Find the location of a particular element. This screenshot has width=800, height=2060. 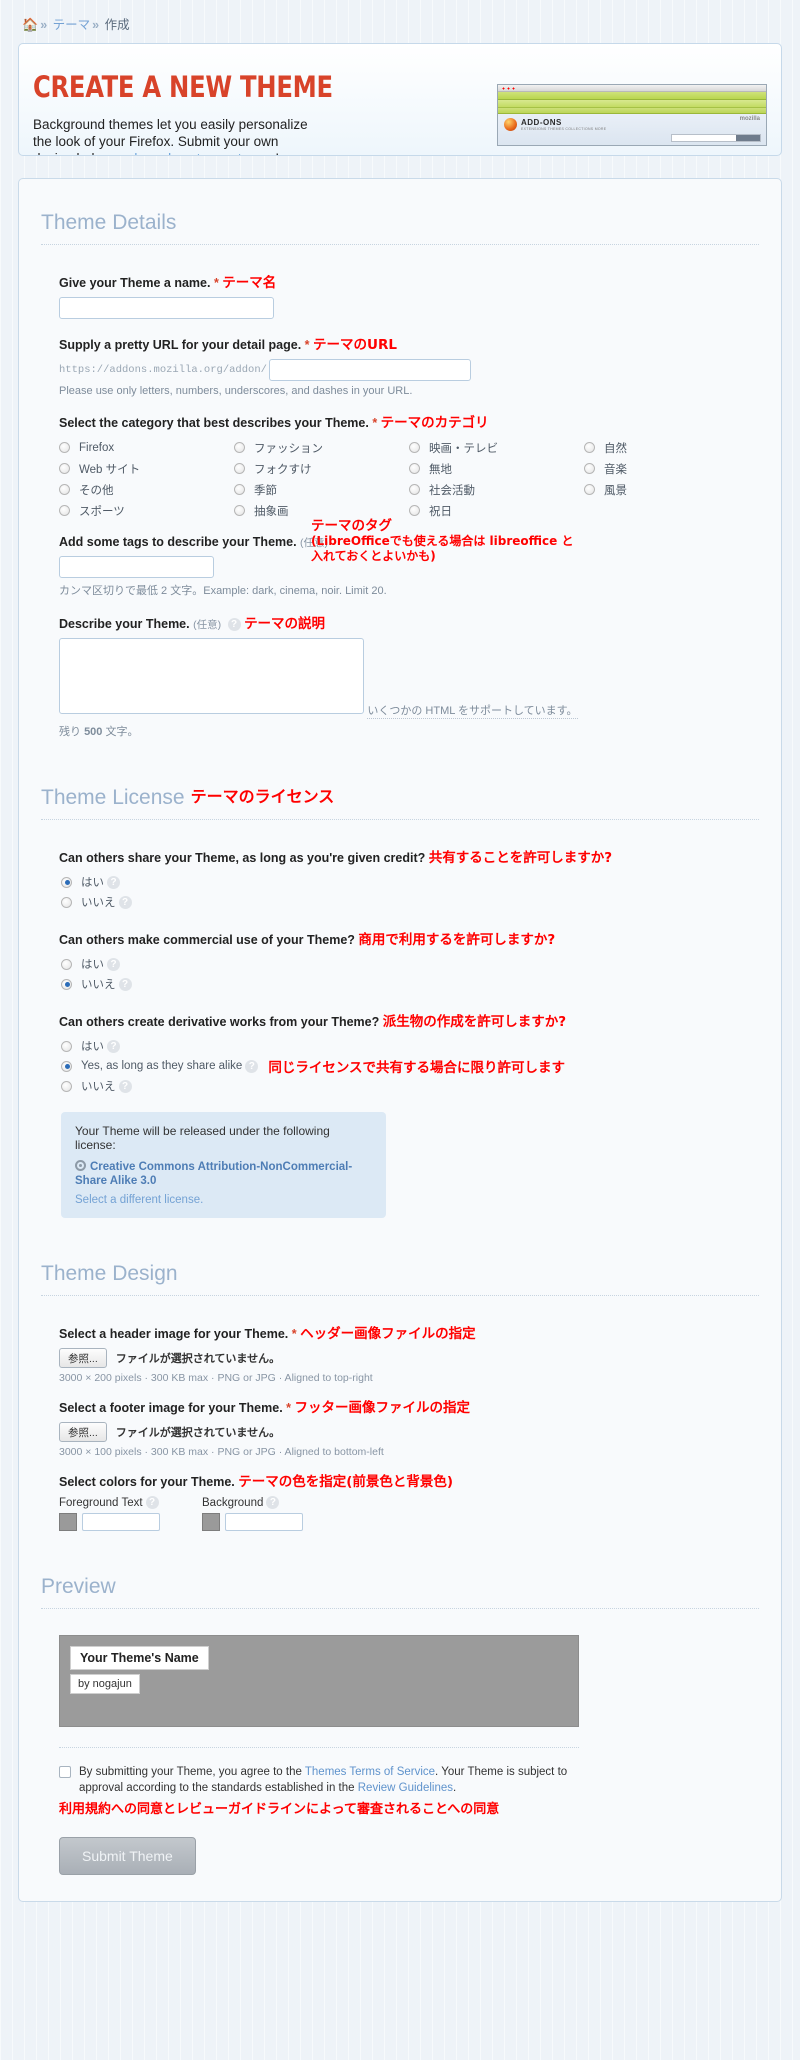

category-option: スポーツ is located at coordinates (146, 510).